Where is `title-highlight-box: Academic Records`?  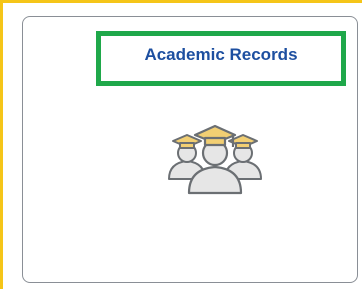 title-highlight-box: Academic Records is located at coordinates (221, 58).